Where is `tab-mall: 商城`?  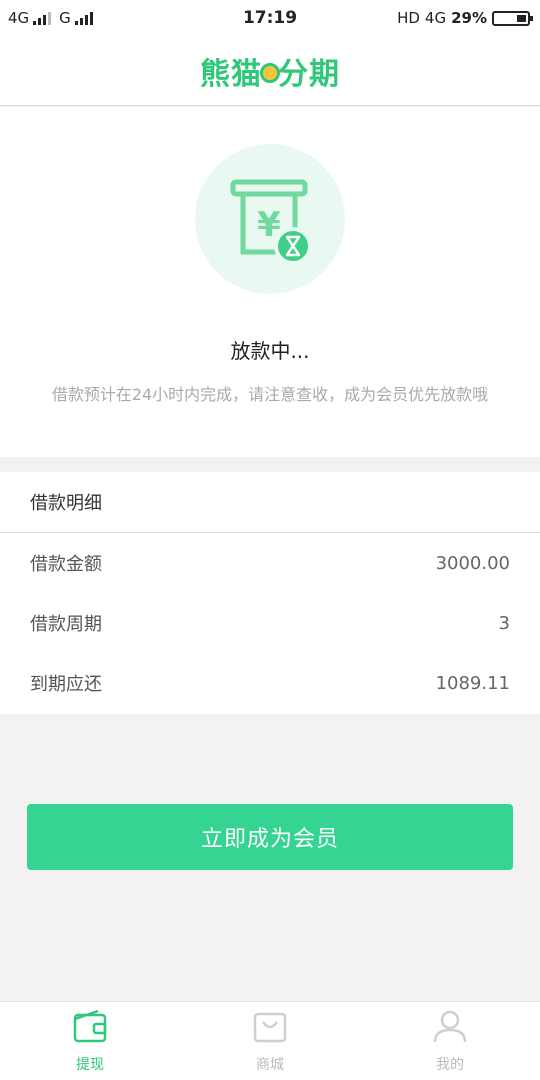 tab-mall: 商城 is located at coordinates (270, 1041).